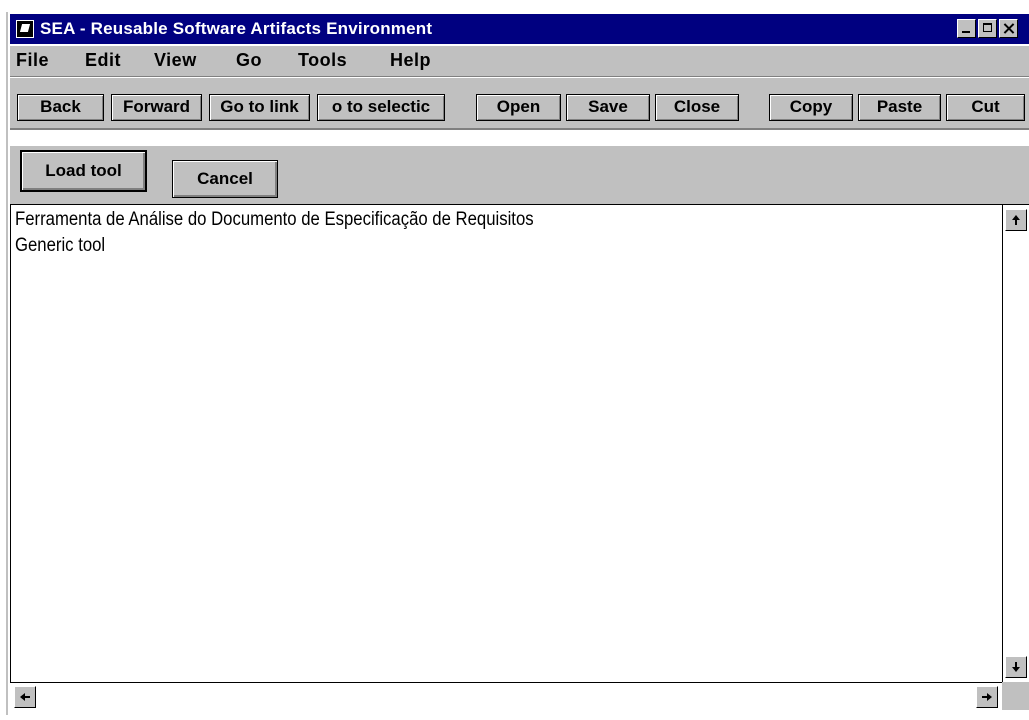 The image size is (1029, 720). Describe the element at coordinates (1015, 696) in the screenshot. I see `scrollbar-corner` at that location.